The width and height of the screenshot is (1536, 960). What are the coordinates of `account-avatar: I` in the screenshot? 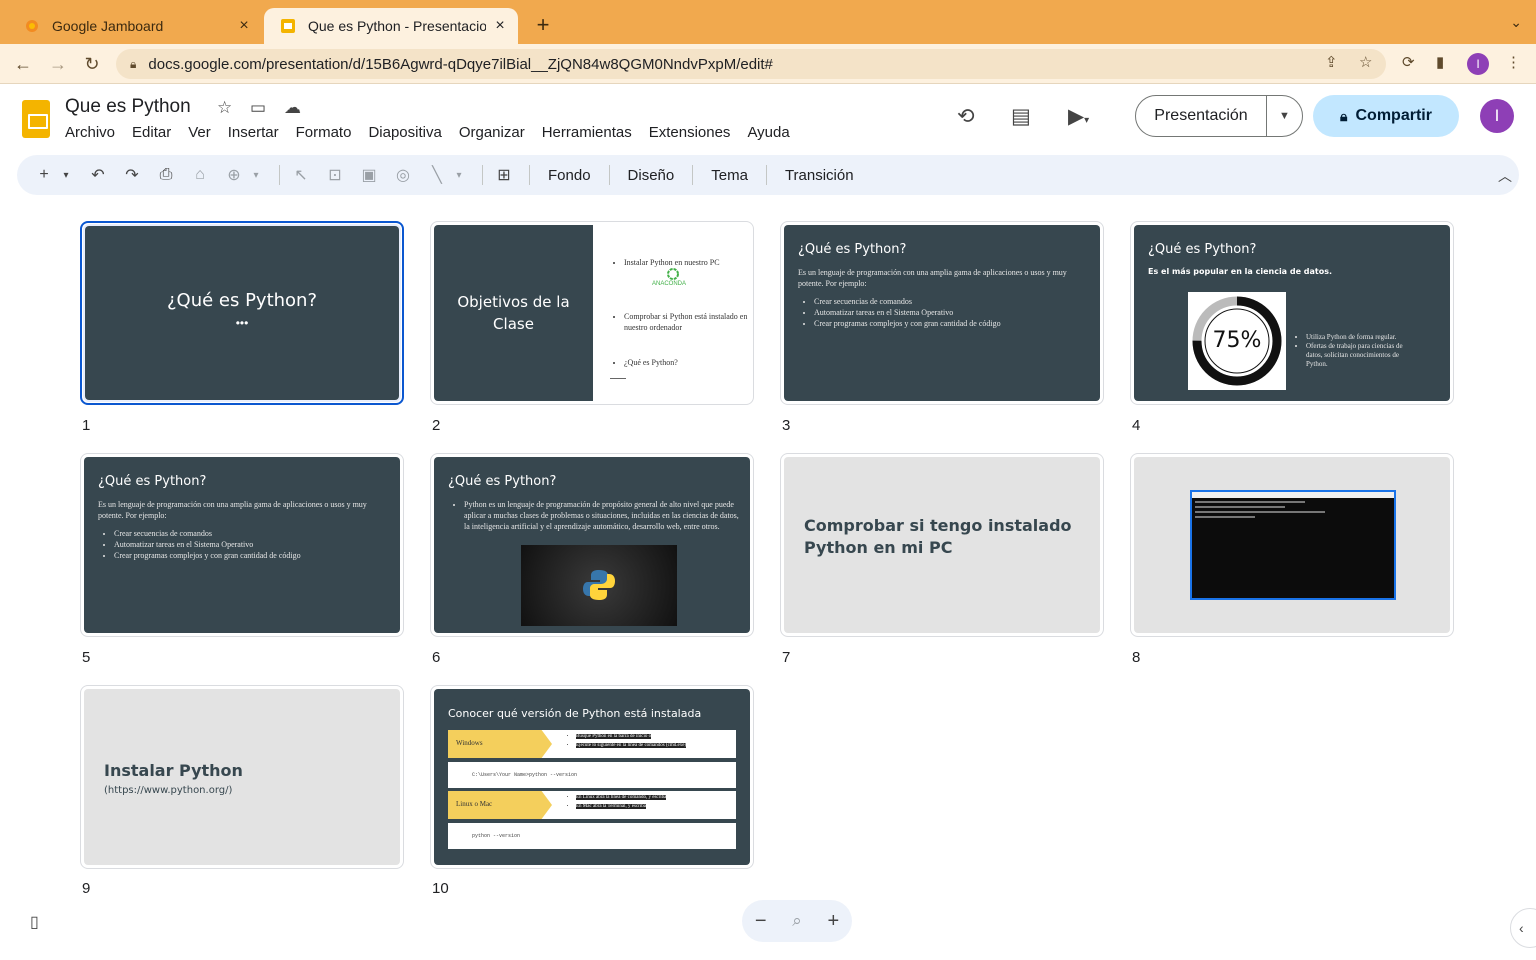 It's located at (1497, 116).